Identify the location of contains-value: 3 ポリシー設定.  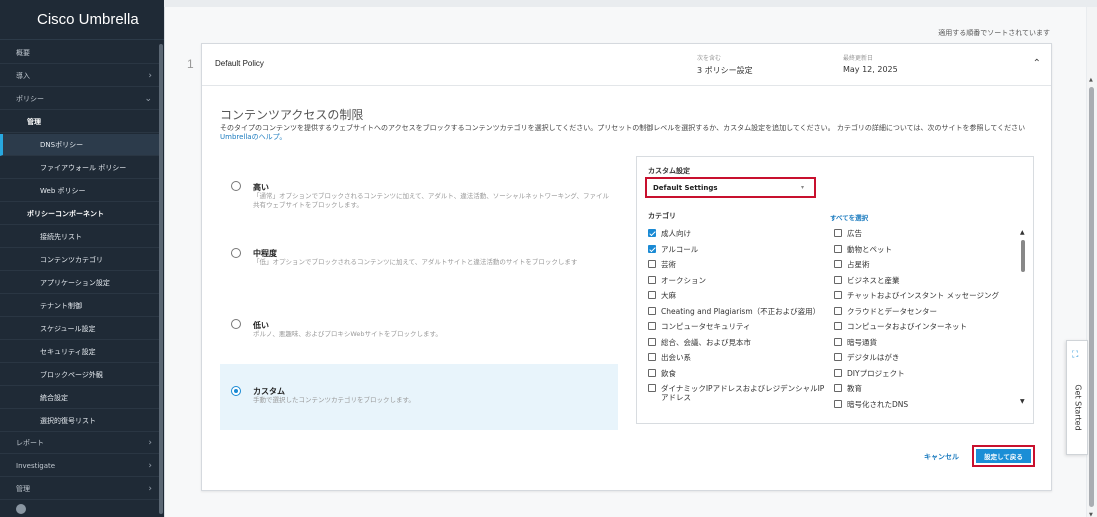
(725, 70).